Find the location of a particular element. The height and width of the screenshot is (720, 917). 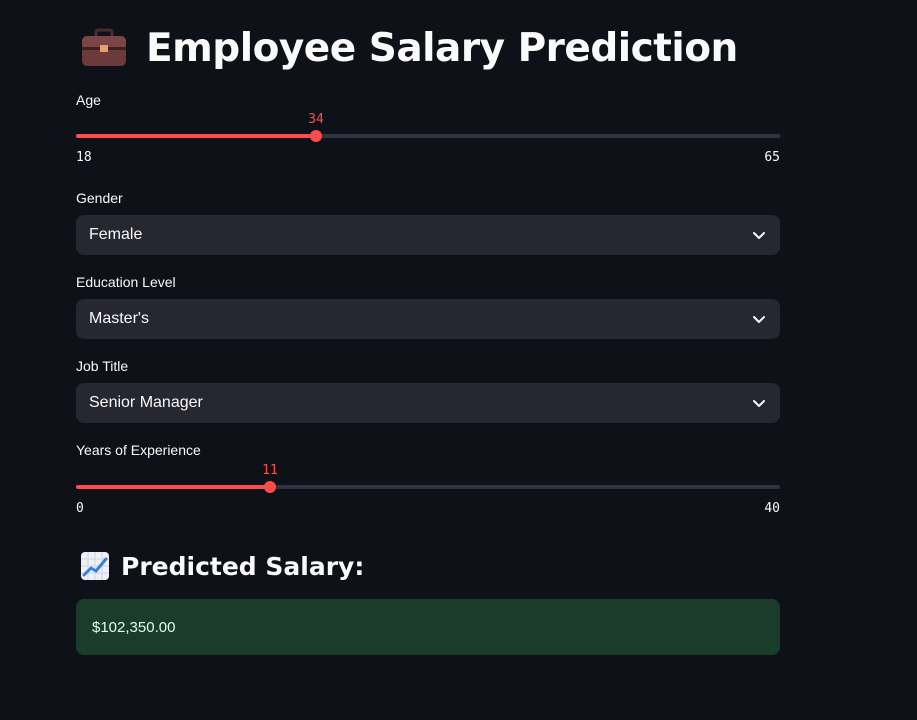

page-title: Employee Salary Prediction is located at coordinates (409, 48).